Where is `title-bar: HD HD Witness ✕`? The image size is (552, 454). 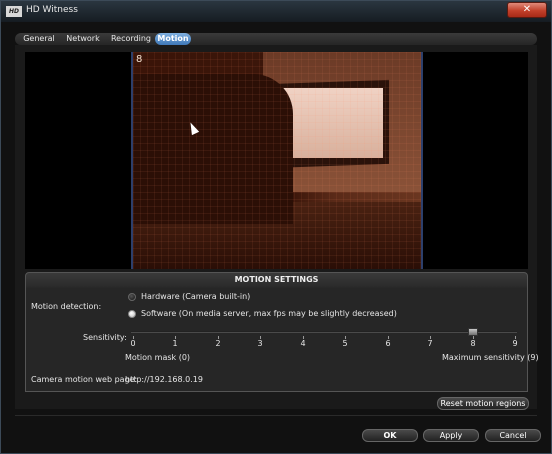 title-bar: HD HD Witness ✕ is located at coordinates (276, 11).